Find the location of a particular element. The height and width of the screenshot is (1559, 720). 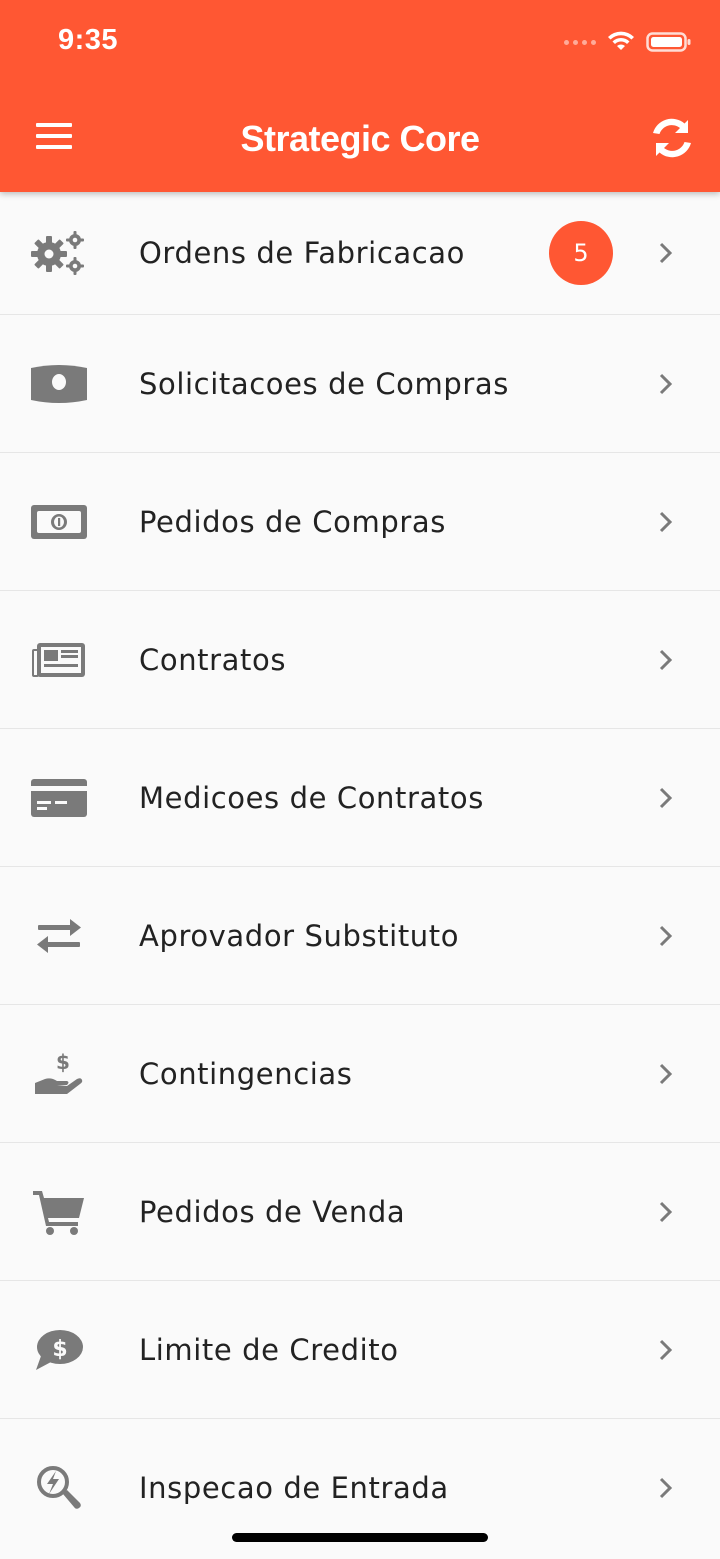

menu-item-ordens-de-fabricacao: Ordens de Fabricacao 5 is located at coordinates (360, 246).